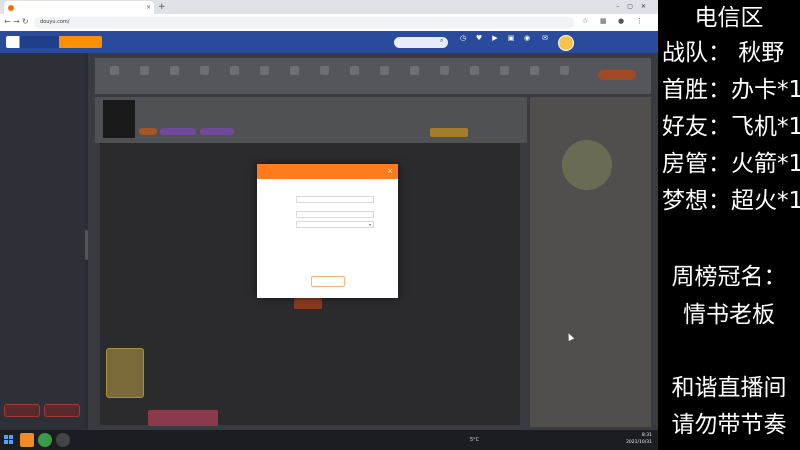 The height and width of the screenshot is (450, 800). Describe the element at coordinates (16, 22) in the screenshot. I see `forward-icon: →` at that location.